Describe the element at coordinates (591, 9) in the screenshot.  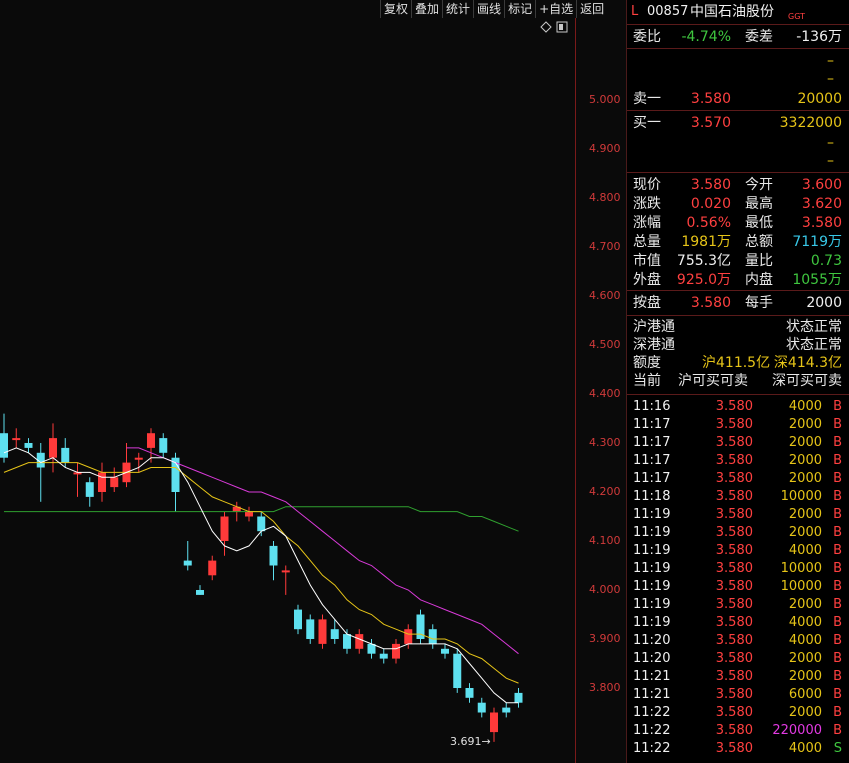
I see `back-button: 返回` at that location.